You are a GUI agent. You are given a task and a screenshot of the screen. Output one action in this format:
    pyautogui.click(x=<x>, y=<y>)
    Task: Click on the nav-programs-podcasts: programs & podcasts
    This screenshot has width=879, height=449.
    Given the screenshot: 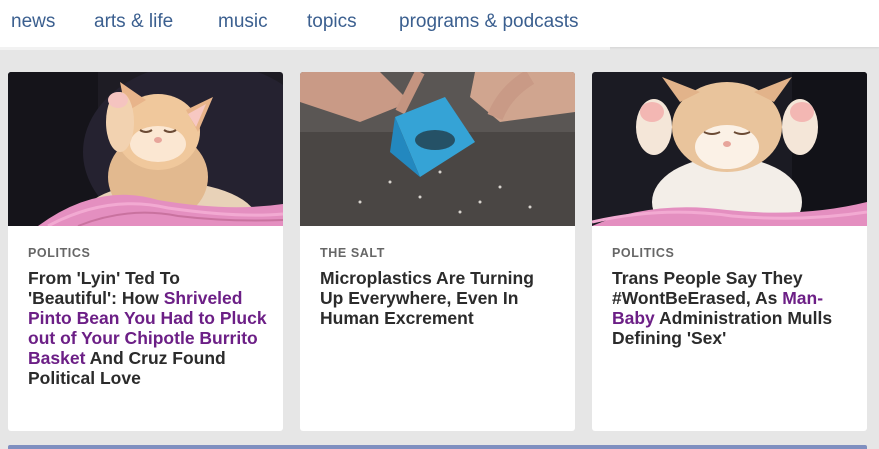 What is the action you would take?
    pyautogui.click(x=489, y=22)
    